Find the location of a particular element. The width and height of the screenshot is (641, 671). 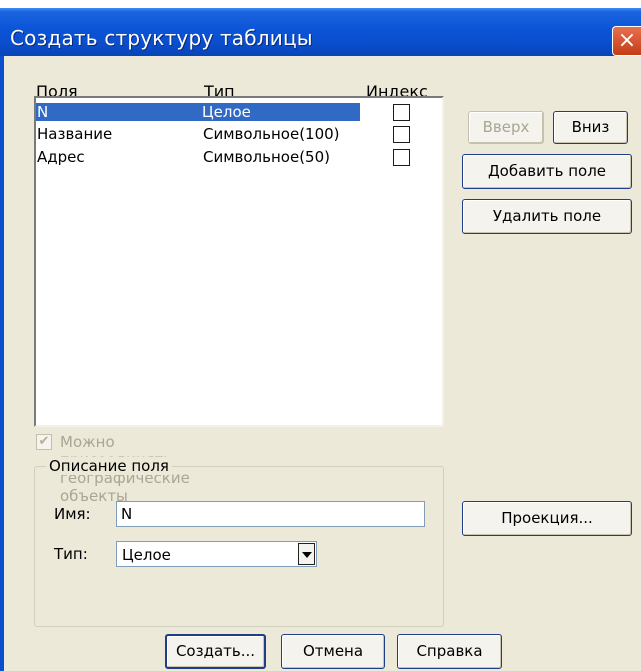

delete-field-button: Удалить поле is located at coordinates (547, 216).